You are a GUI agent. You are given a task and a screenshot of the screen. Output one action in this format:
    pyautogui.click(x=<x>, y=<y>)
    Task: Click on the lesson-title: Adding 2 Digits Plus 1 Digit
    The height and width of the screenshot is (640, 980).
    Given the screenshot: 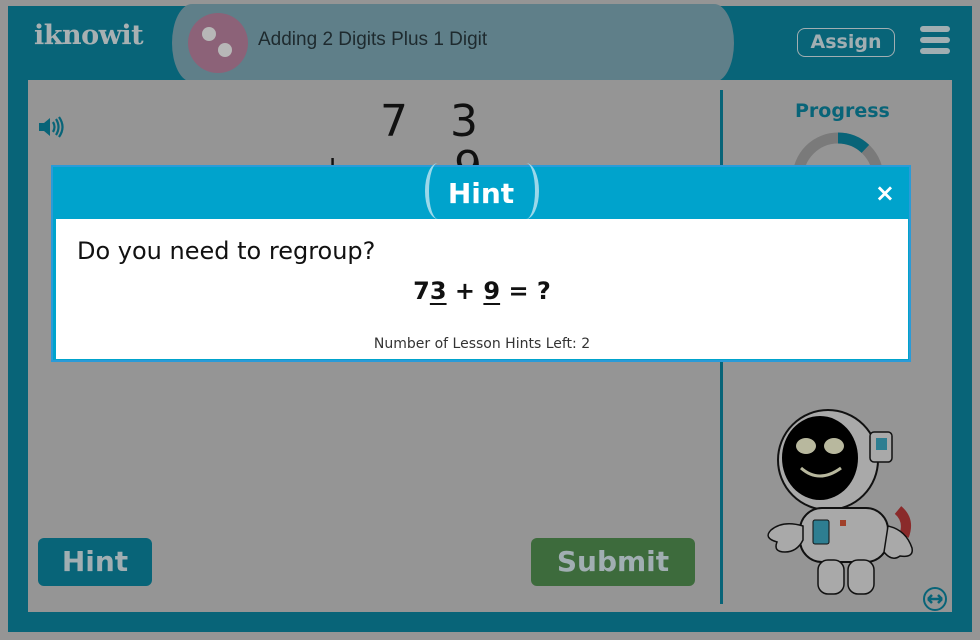 What is the action you would take?
    pyautogui.click(x=373, y=39)
    